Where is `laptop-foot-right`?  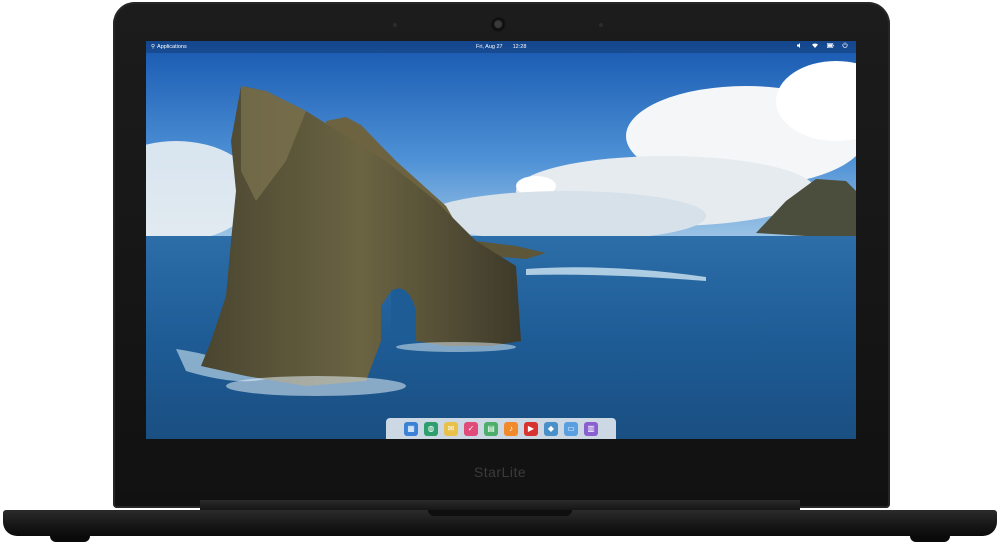 laptop-foot-right is located at coordinates (930, 539).